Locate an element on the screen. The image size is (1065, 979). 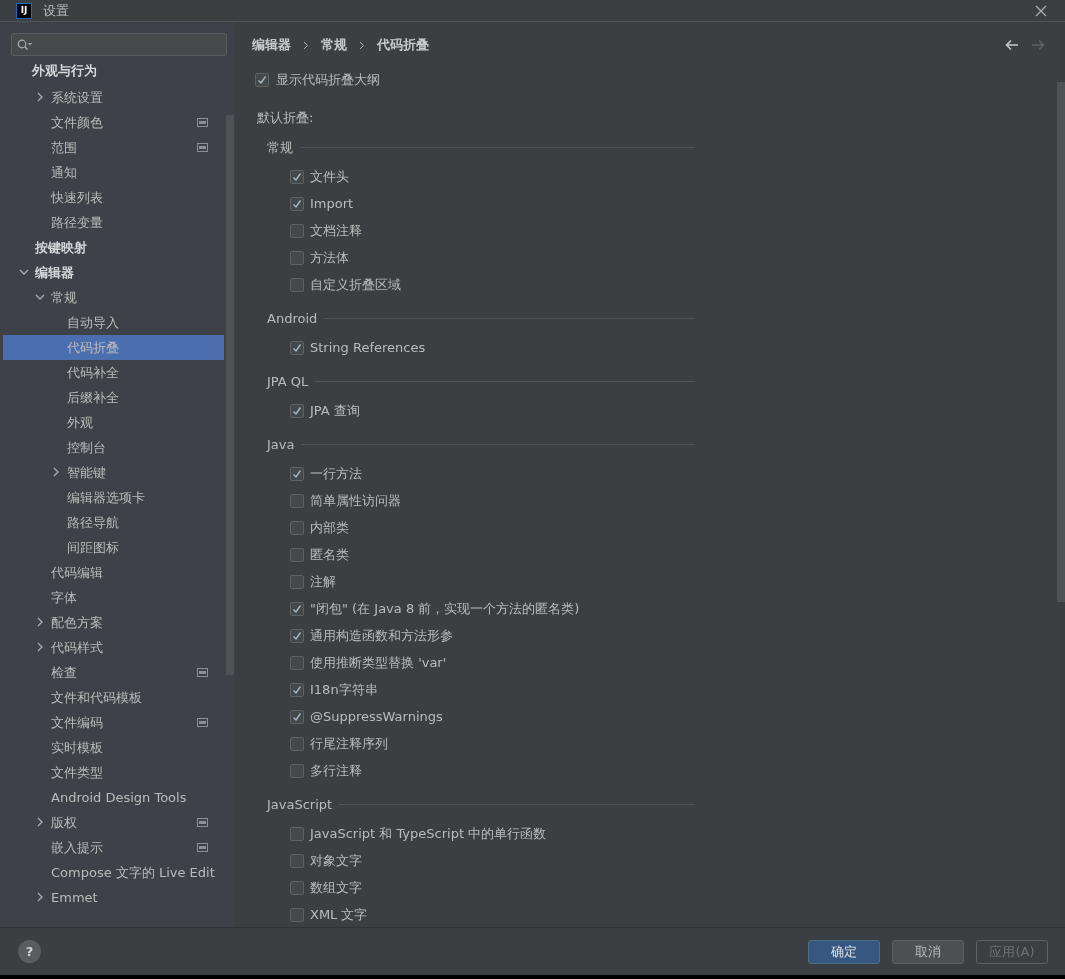
tree-item: 嵌入提示 is located at coordinates (113, 847).